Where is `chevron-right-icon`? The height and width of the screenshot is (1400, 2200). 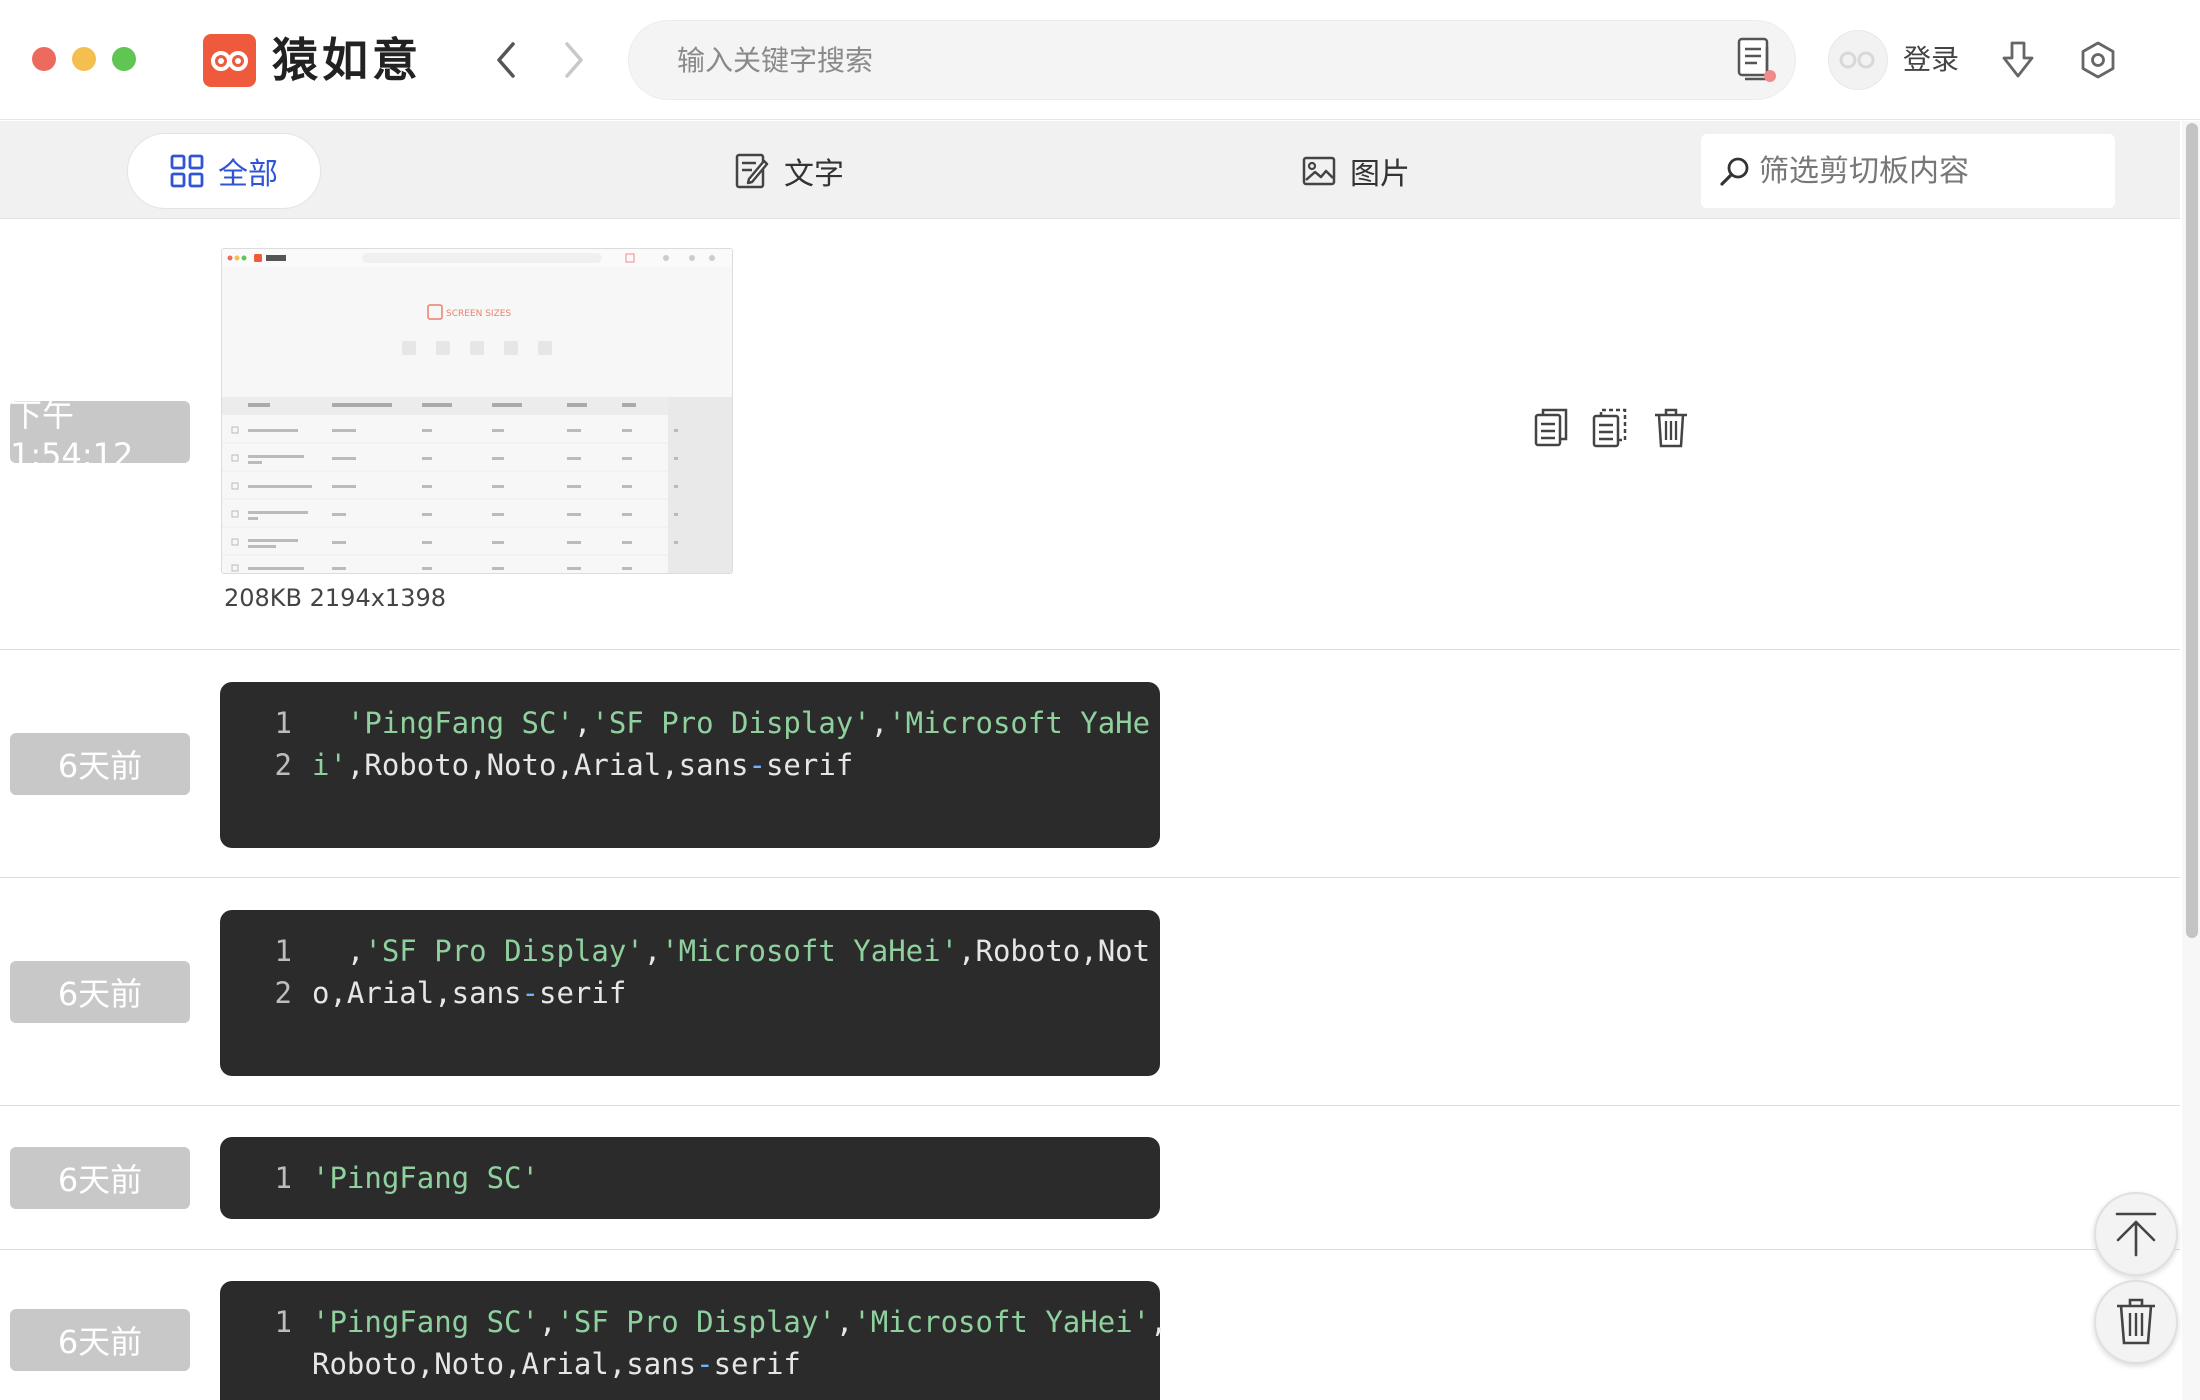
chevron-right-icon is located at coordinates (574, 60).